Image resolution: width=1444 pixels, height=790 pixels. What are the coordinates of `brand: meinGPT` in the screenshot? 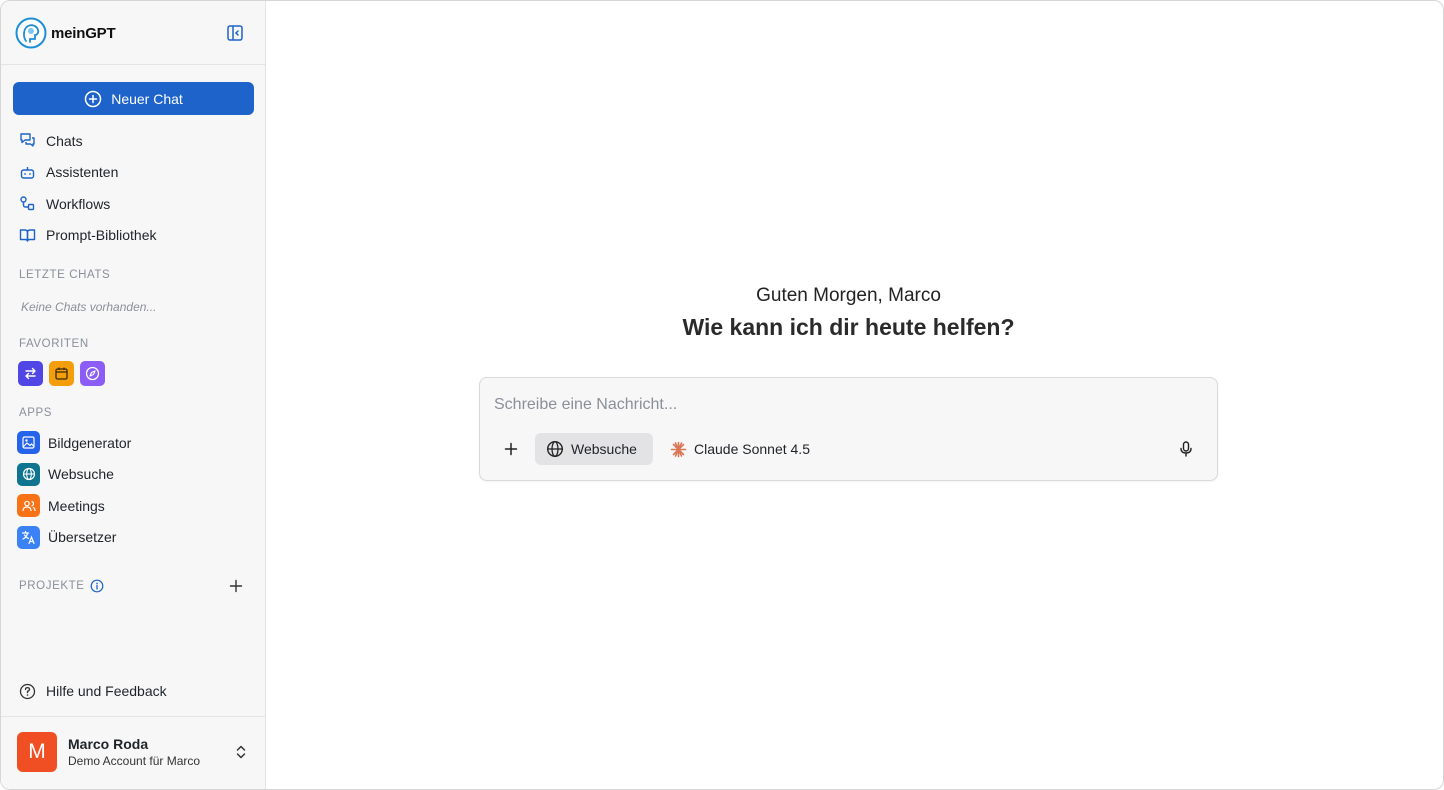 It's located at (65, 33).